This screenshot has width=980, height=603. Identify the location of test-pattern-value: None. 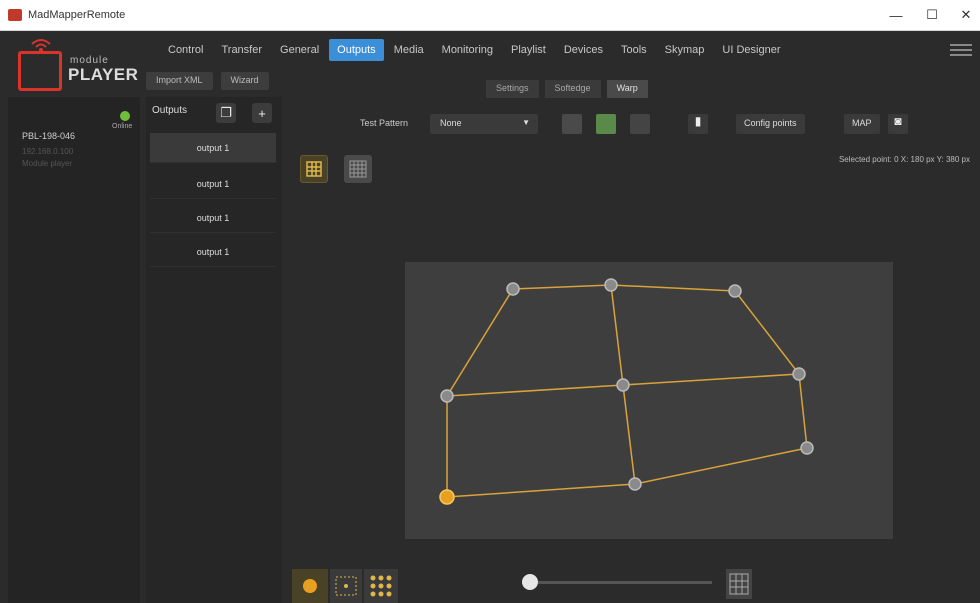
(451, 123).